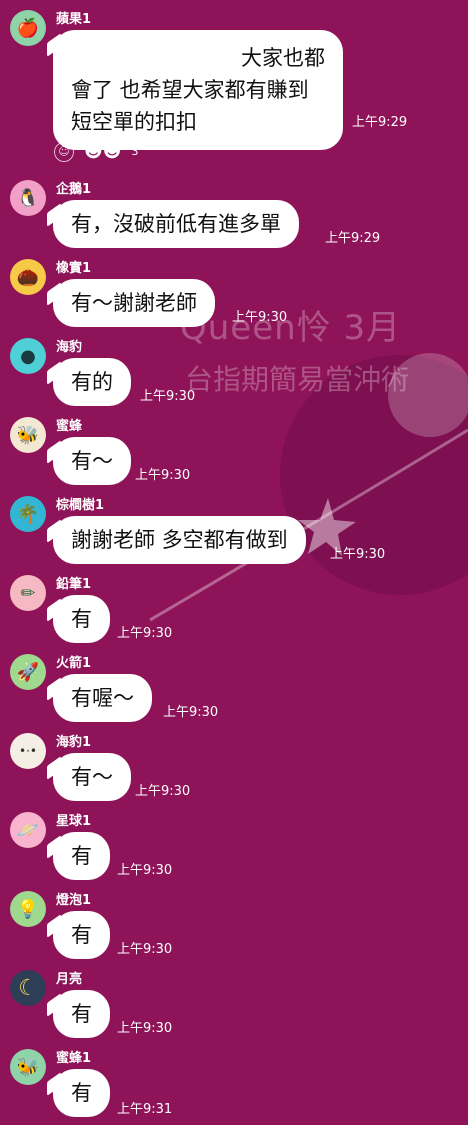  Describe the element at coordinates (74, 821) in the screenshot. I see `sender-name: 星球1` at that location.